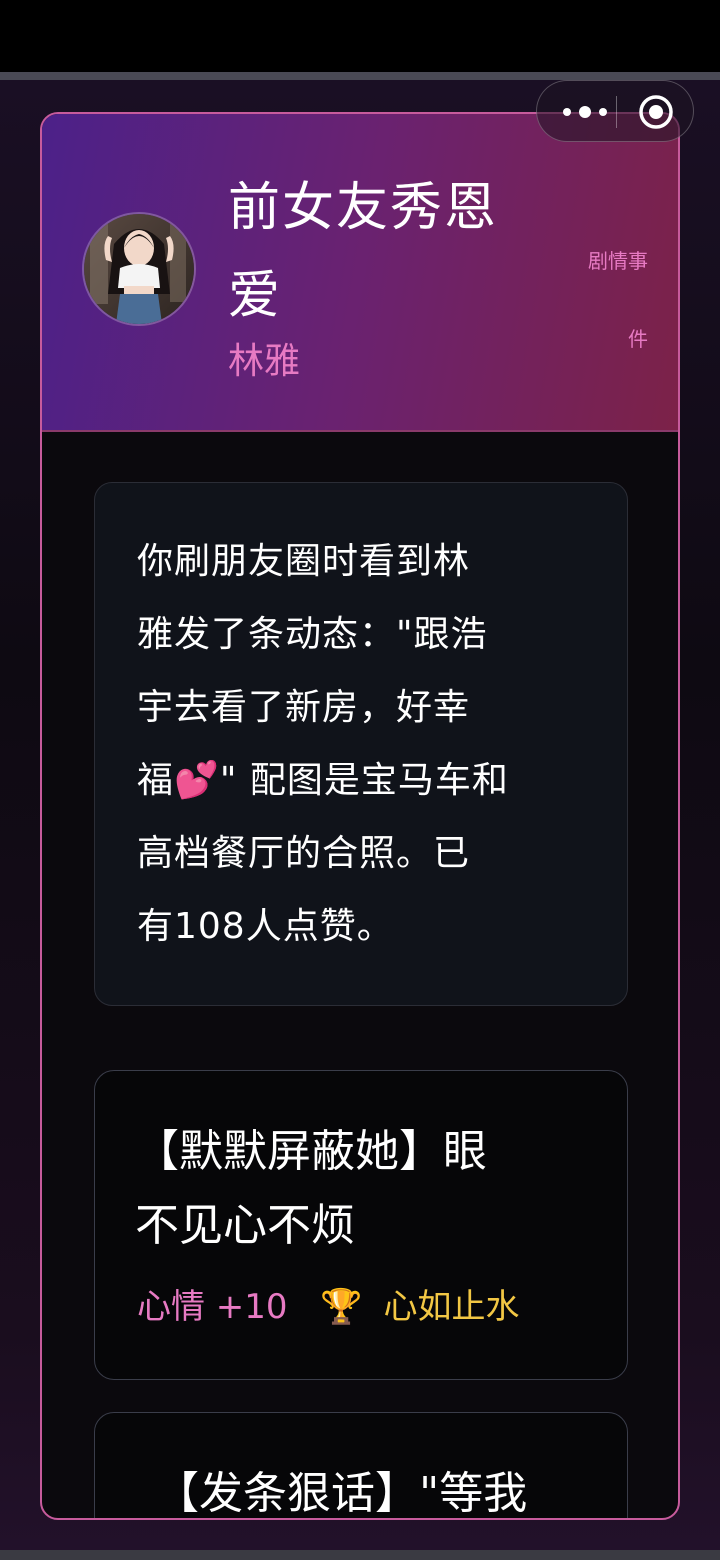 This screenshot has width=720, height=1560. I want to click on close-target-icon, so click(656, 112).